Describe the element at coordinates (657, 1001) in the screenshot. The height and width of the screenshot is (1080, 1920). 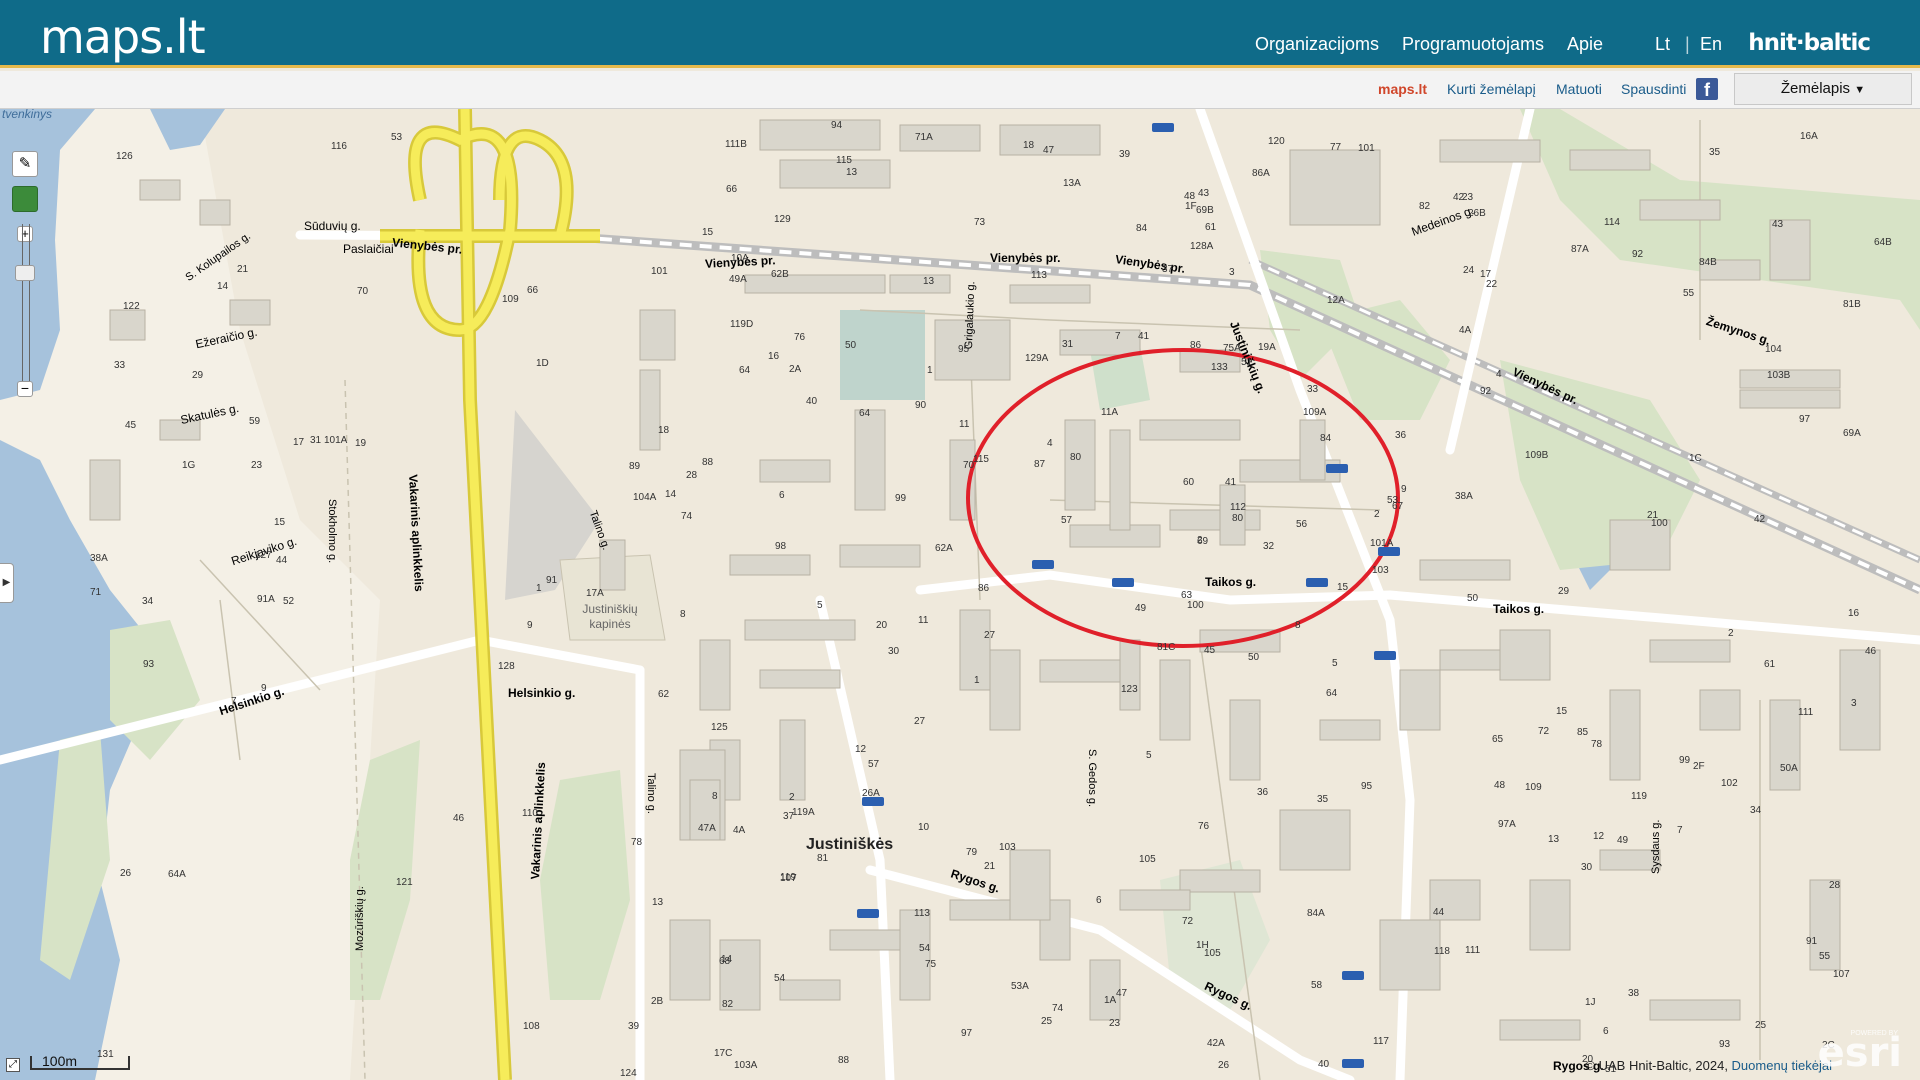
I see `house-number-label: 2B` at that location.